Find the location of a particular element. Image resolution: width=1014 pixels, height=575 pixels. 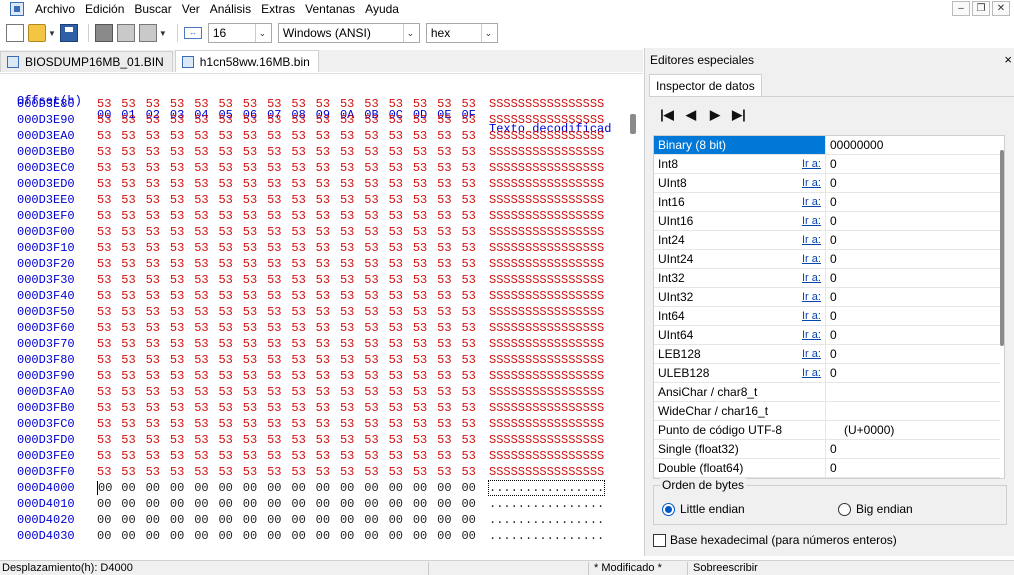

close-icon: × is located at coordinates (1008, 59).